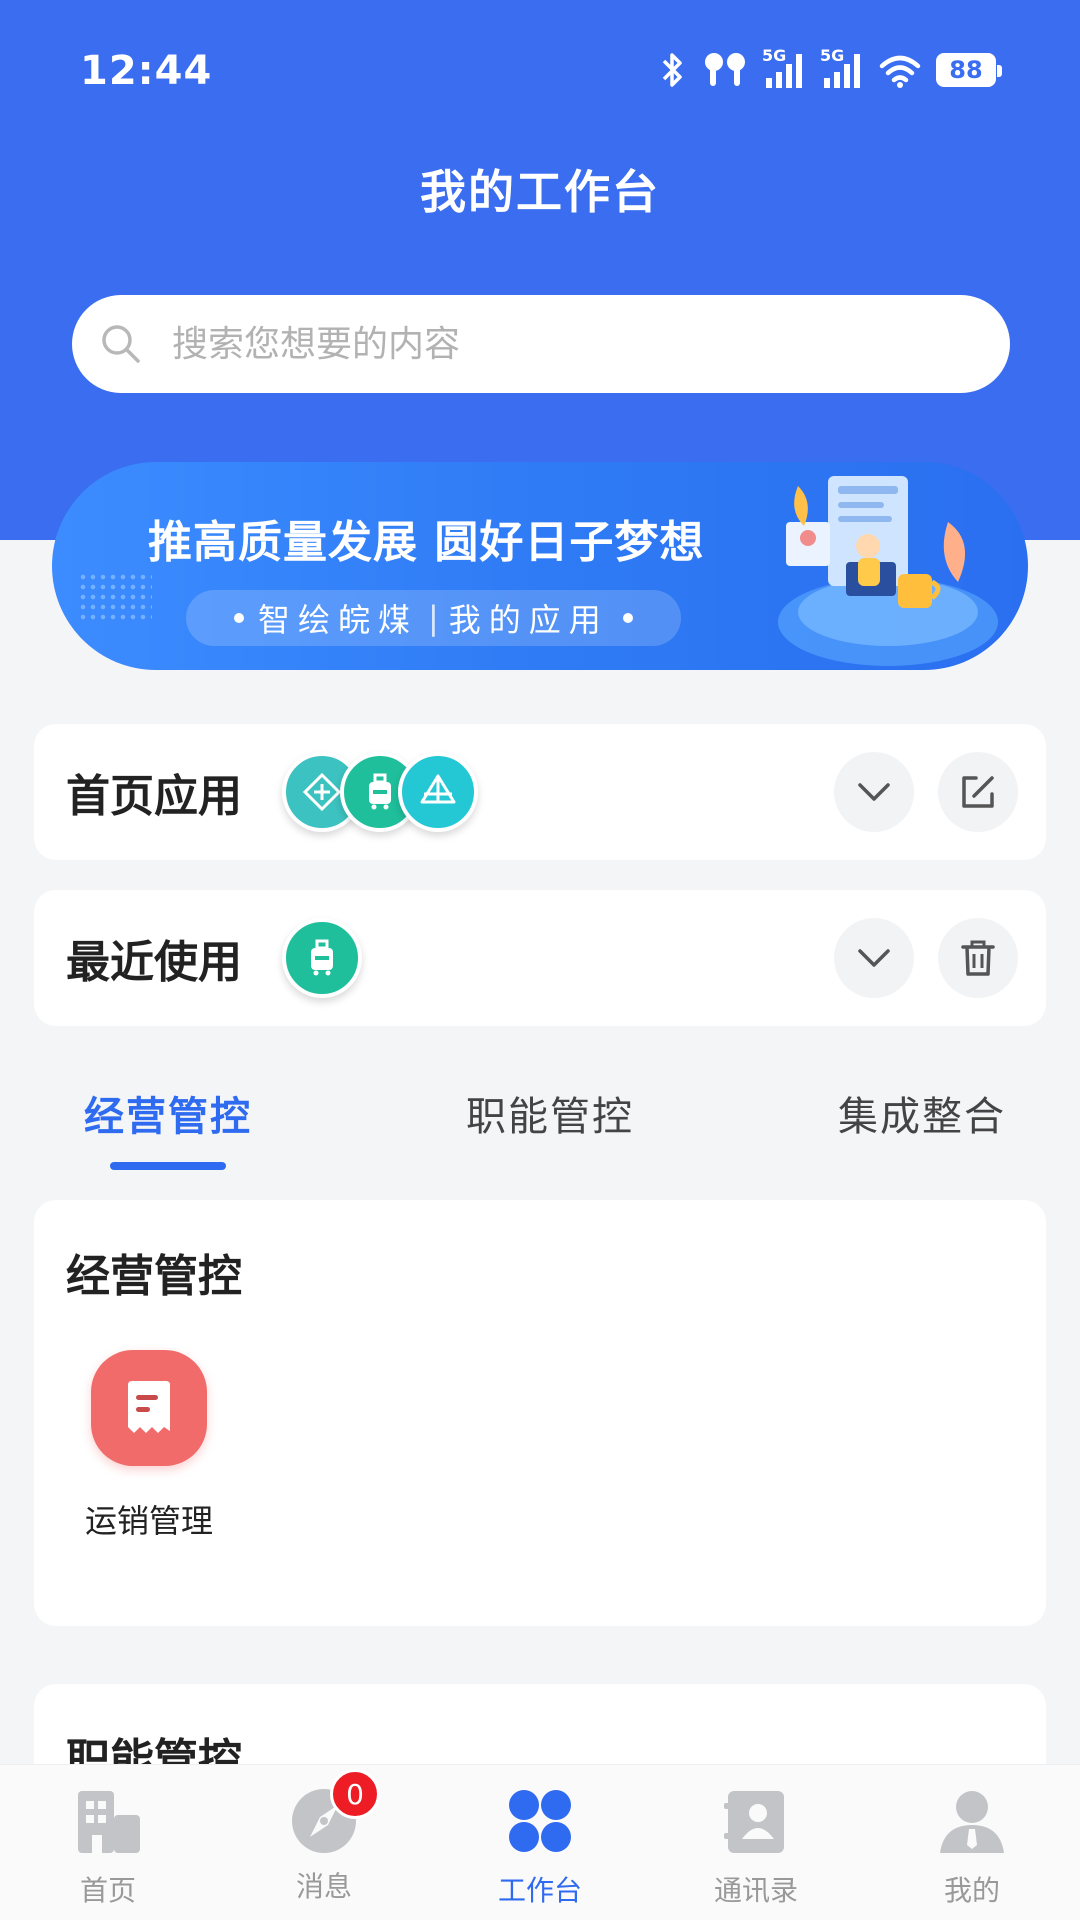 This screenshot has width=1080, height=1920. I want to click on home-apps-expand-button, so click(874, 792).